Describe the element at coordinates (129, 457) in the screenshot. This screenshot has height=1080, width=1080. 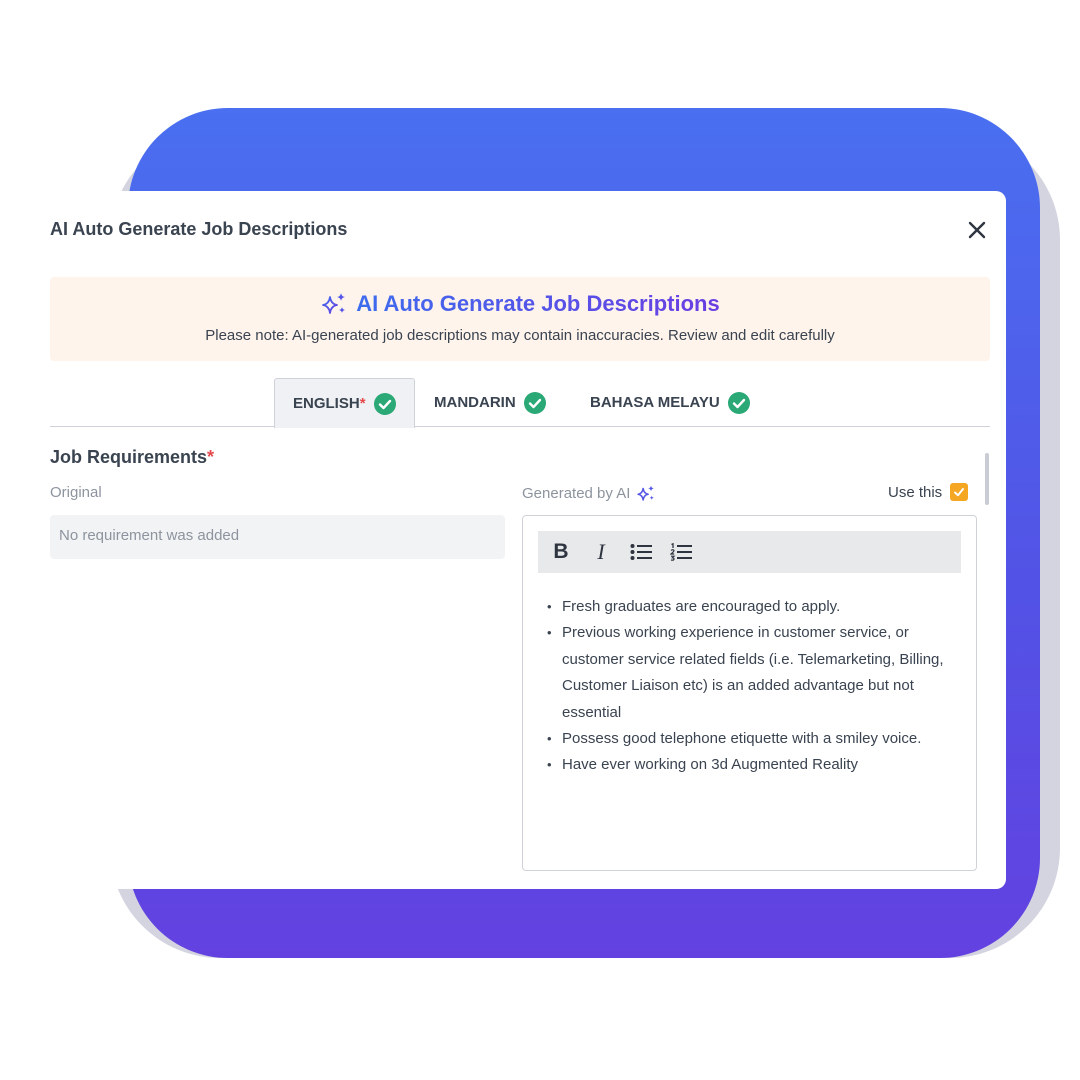
I see `section-title-text: Job Requirements` at that location.